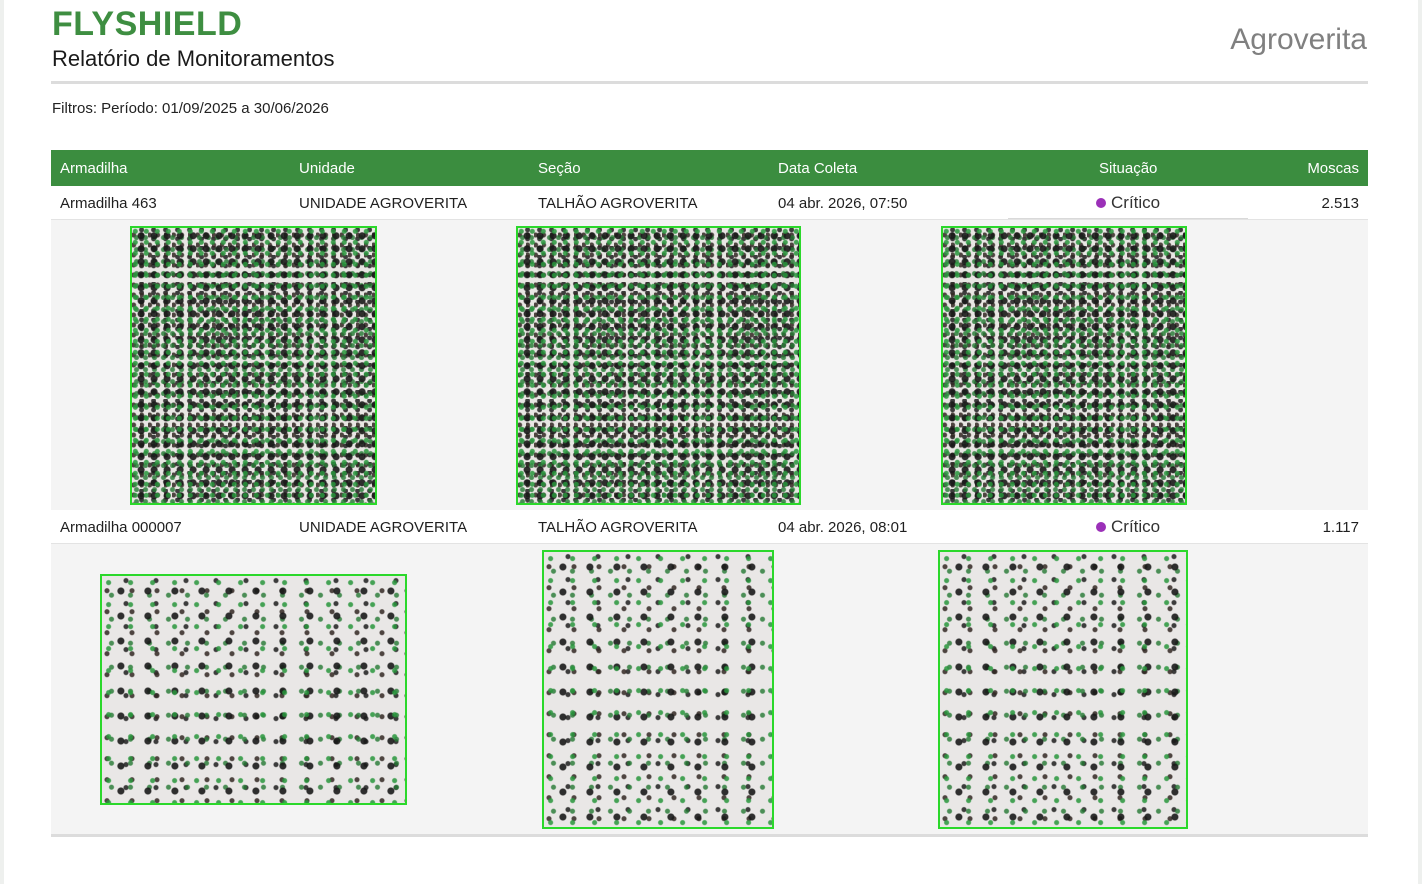  Describe the element at coordinates (1298, 39) in the screenshot. I see `client-name: Agroverita` at that location.